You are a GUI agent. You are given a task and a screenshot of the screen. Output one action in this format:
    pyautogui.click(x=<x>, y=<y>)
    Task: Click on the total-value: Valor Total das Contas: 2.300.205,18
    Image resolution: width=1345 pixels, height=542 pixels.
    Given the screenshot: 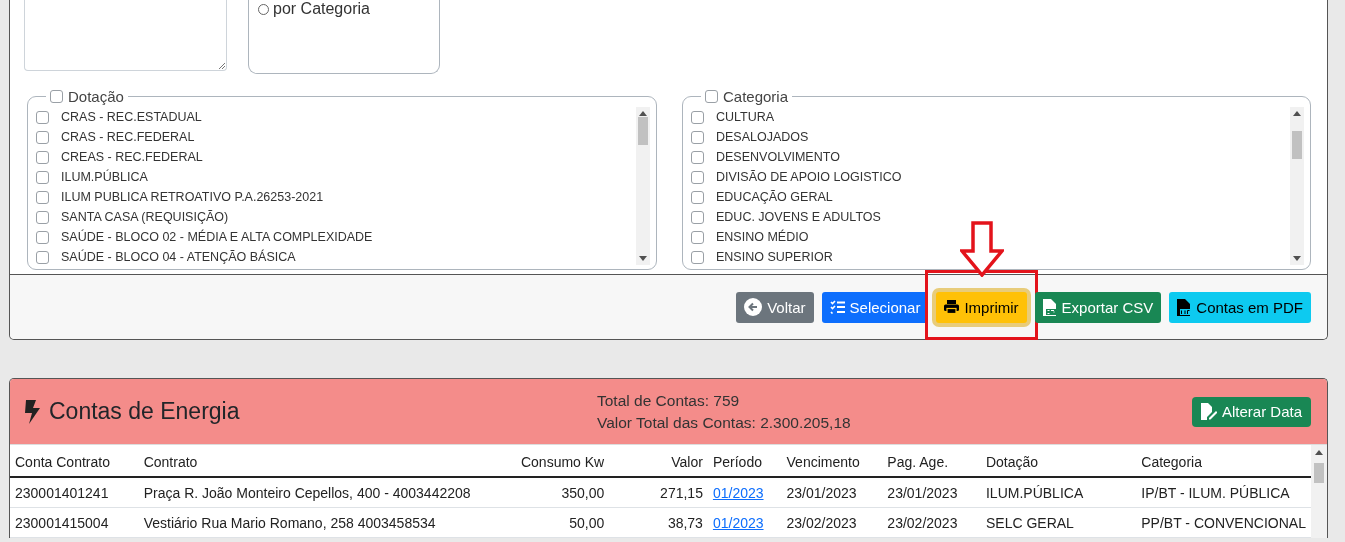 What is the action you would take?
    pyautogui.click(x=724, y=422)
    